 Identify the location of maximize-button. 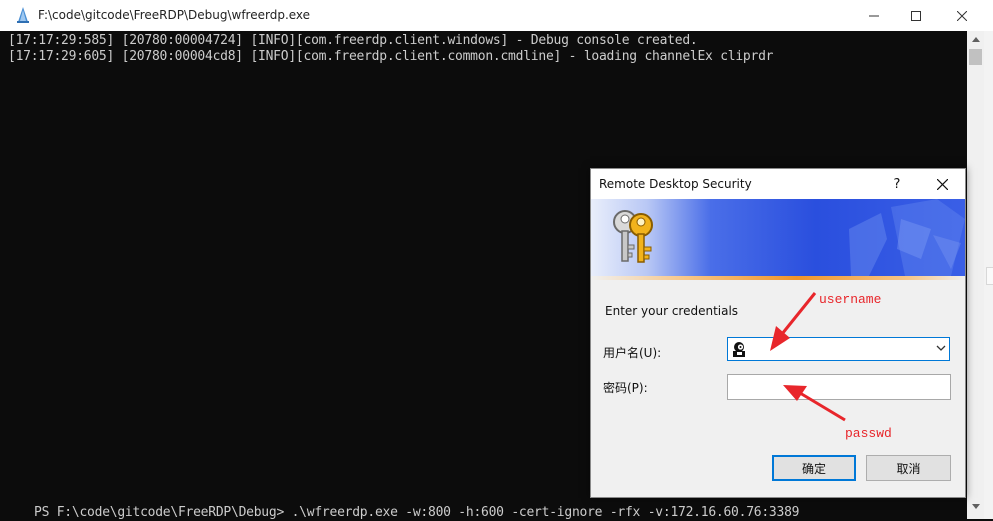
(916, 15).